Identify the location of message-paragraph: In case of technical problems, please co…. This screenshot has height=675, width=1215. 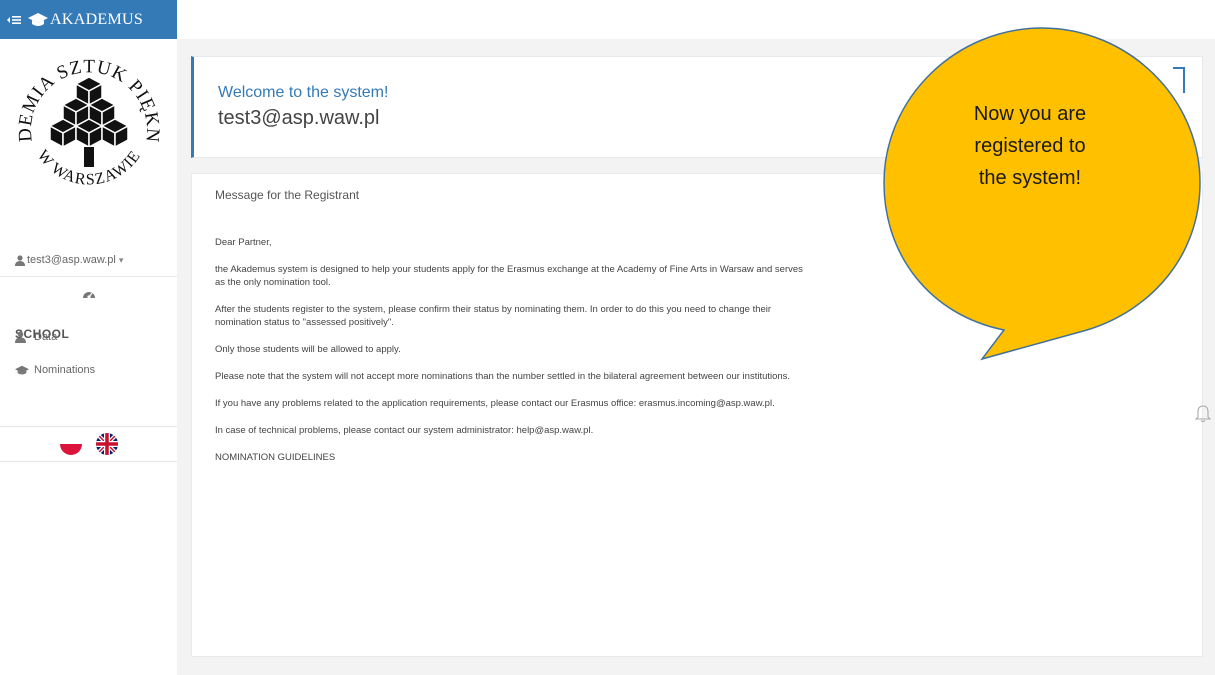
(404, 430).